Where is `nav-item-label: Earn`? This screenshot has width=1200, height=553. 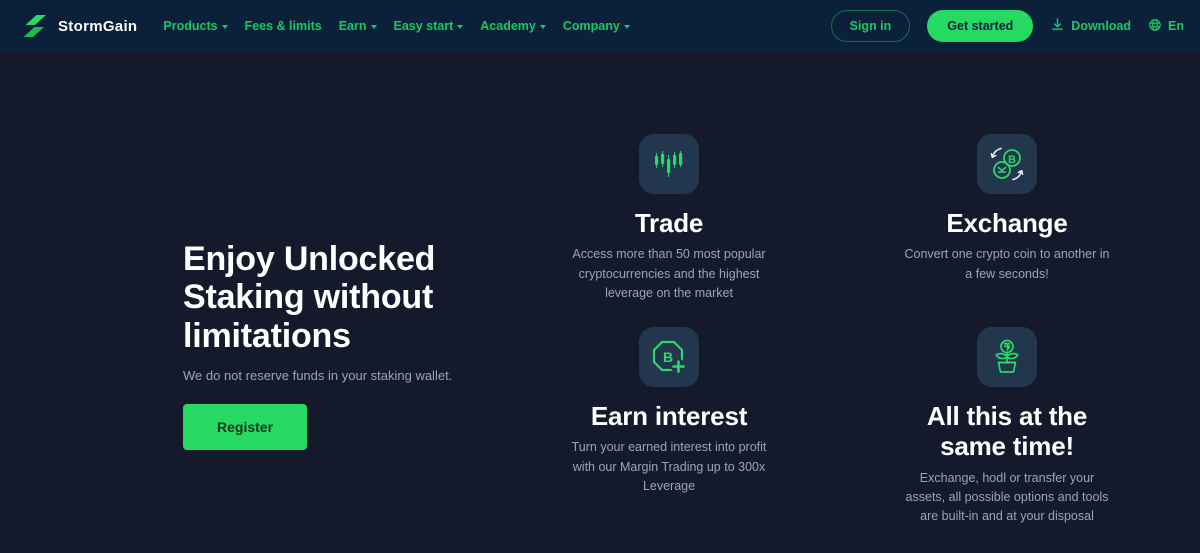
nav-item-label: Earn is located at coordinates (352, 26).